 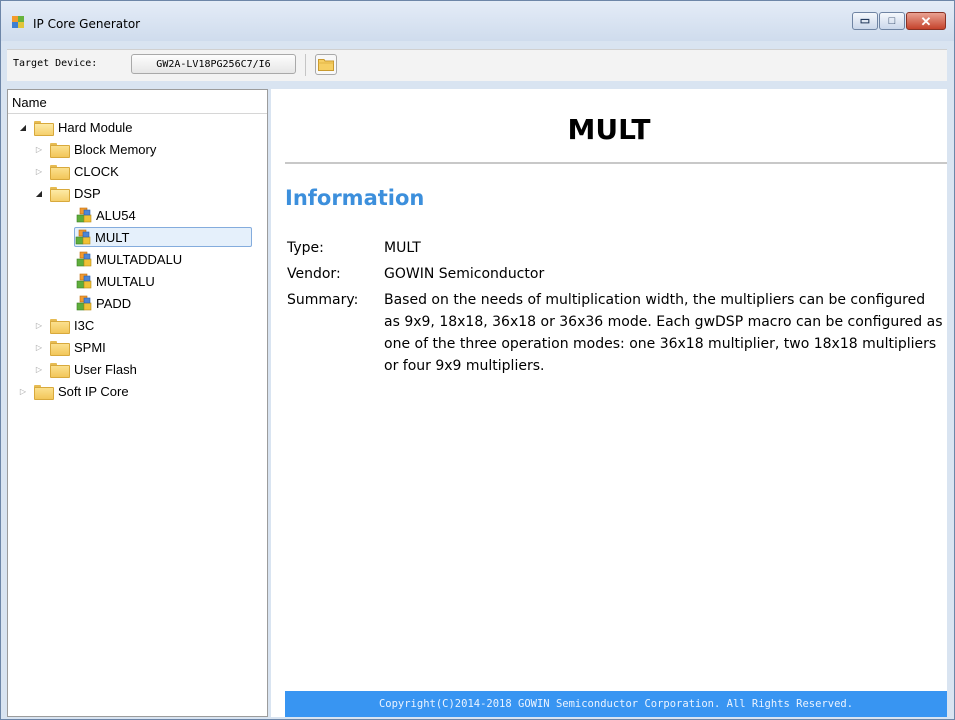 What do you see at coordinates (84, 325) in the screenshot?
I see `tree-item-label: I3C` at bounding box center [84, 325].